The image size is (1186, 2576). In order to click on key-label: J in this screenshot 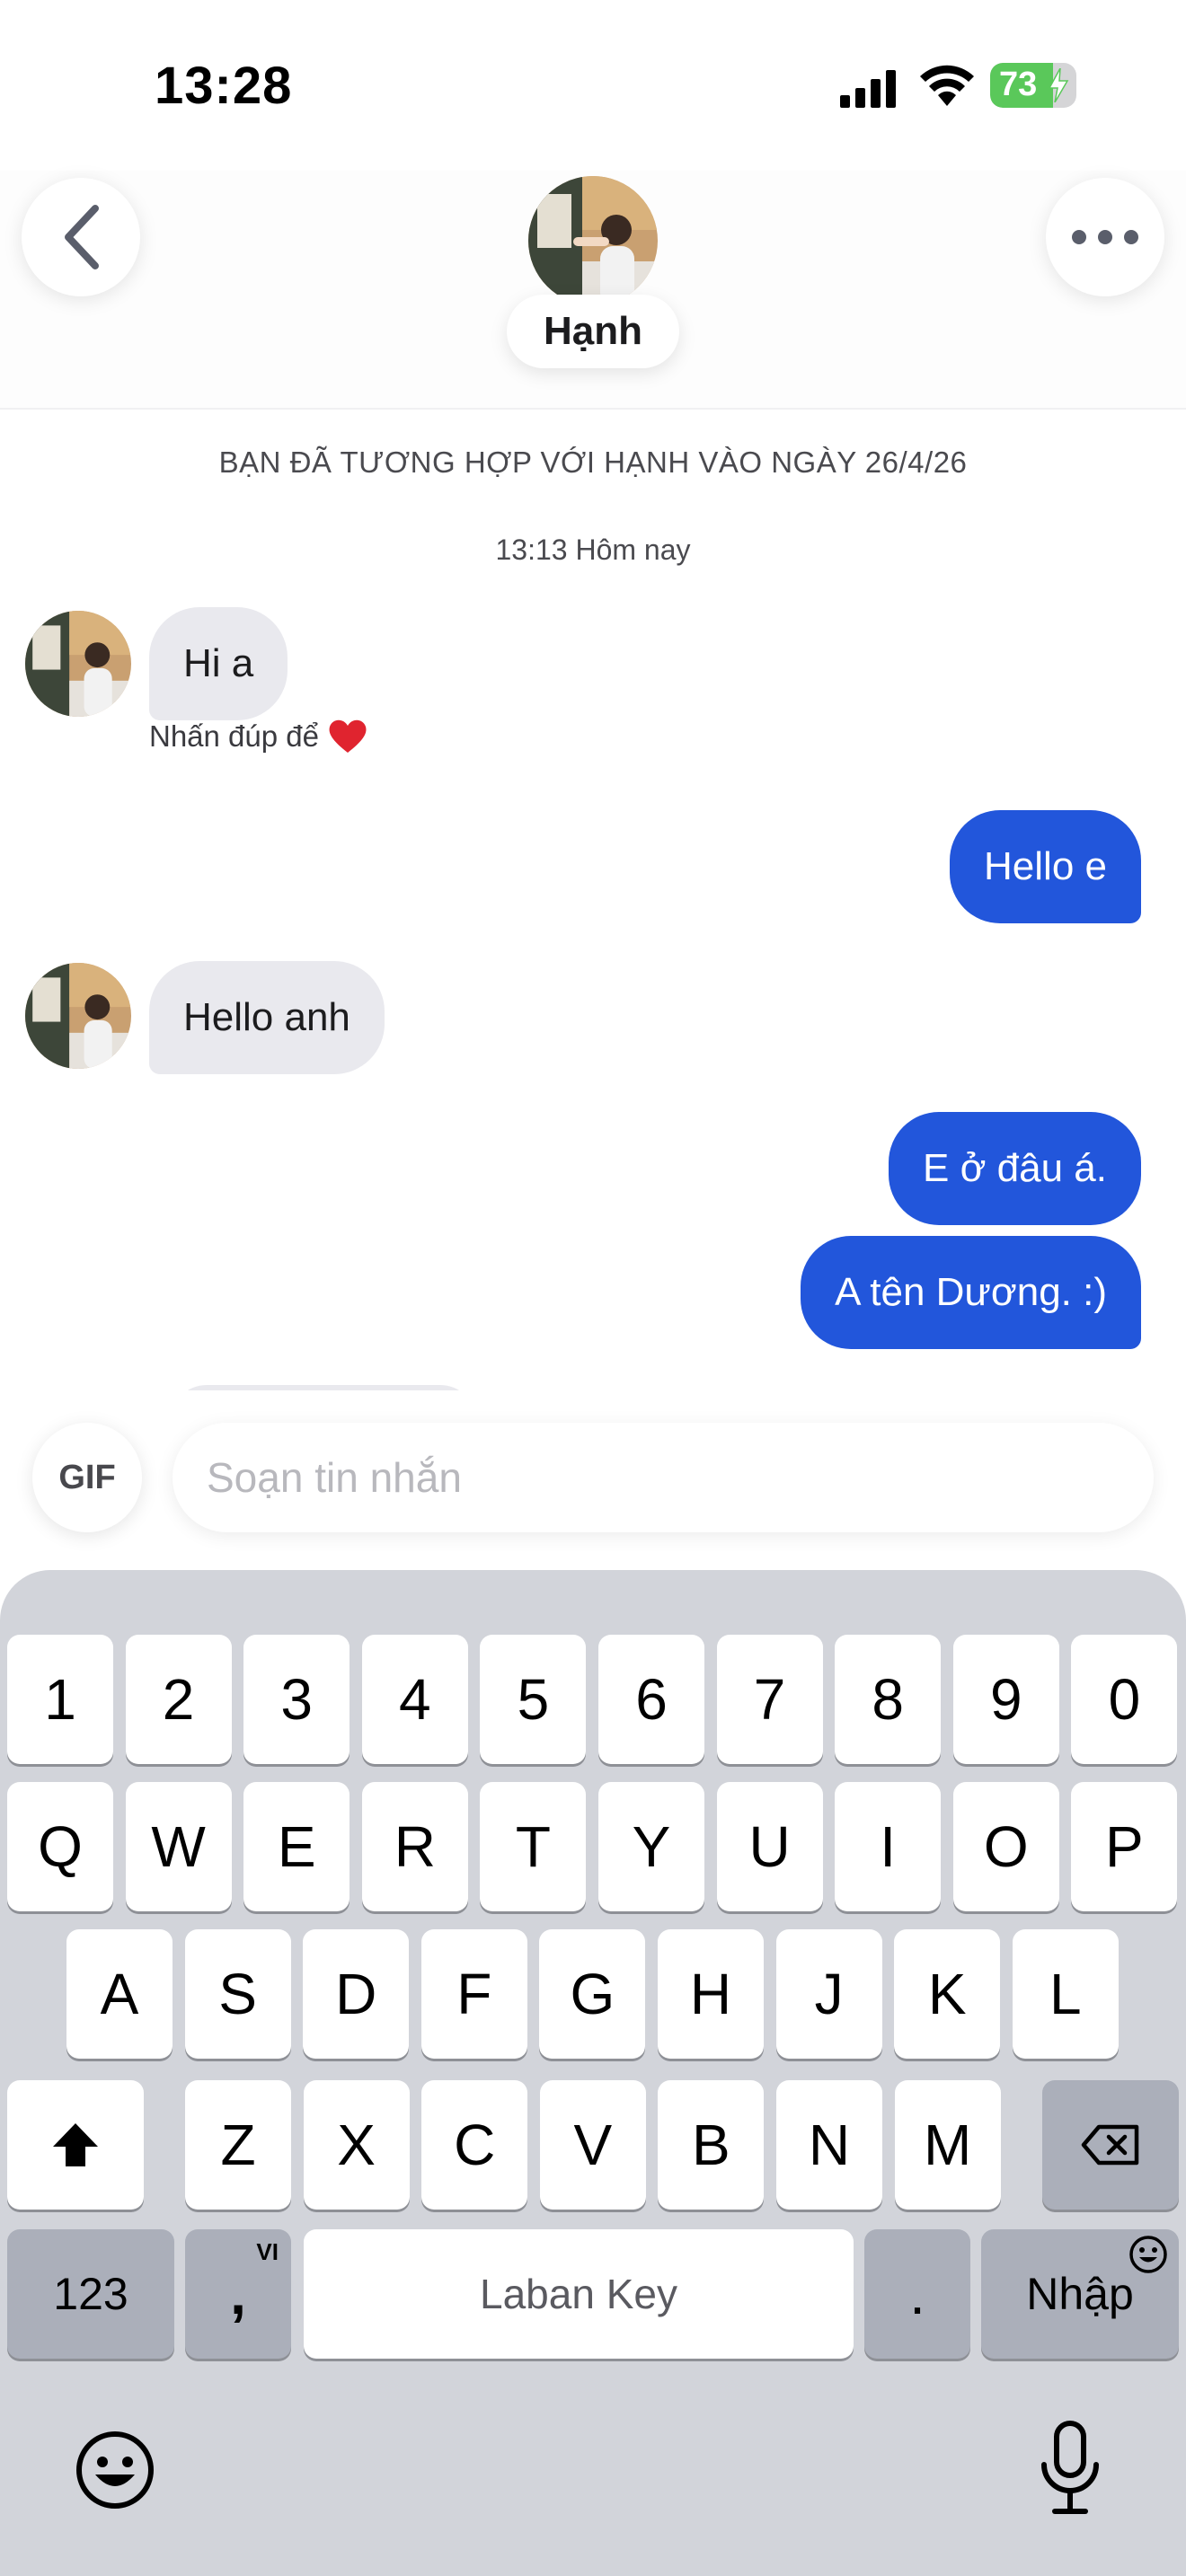, I will do `click(829, 1994)`.